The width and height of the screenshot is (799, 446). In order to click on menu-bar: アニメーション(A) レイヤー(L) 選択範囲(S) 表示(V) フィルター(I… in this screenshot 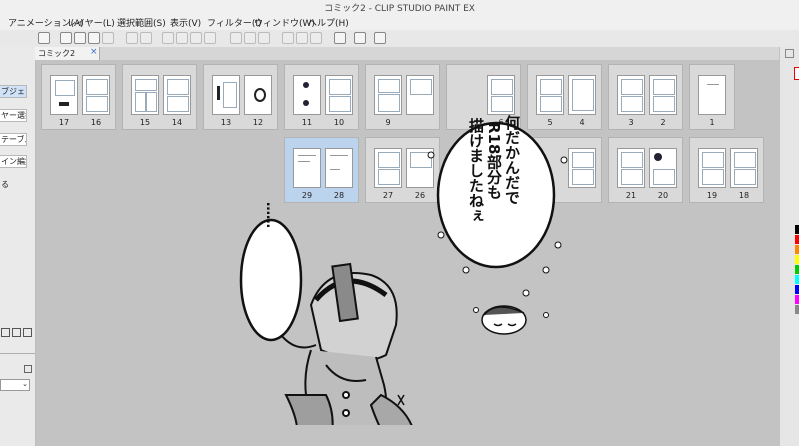, I will do `click(399, 22)`.